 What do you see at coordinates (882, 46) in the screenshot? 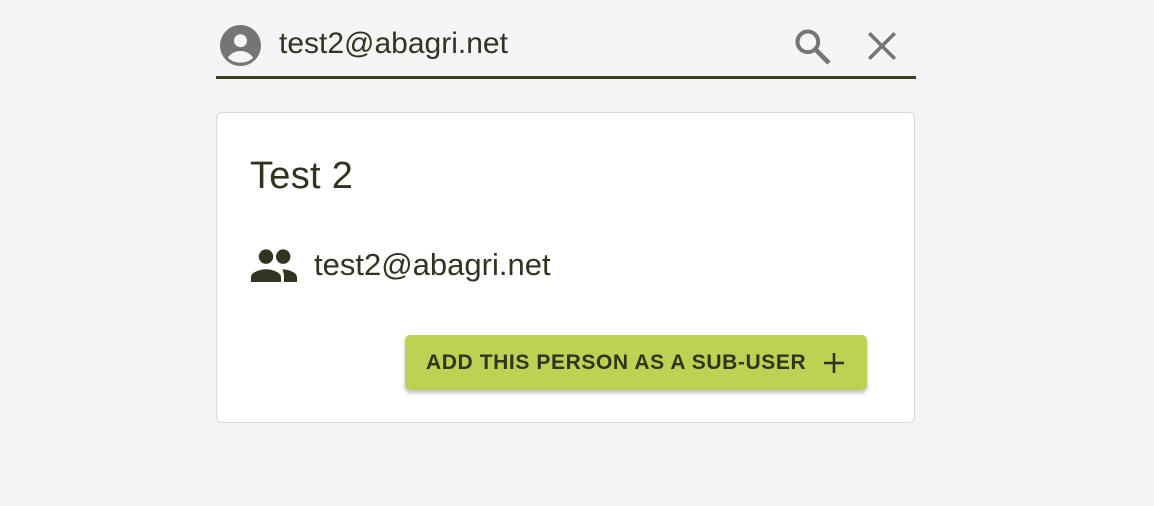
I see `close-icon` at bounding box center [882, 46].